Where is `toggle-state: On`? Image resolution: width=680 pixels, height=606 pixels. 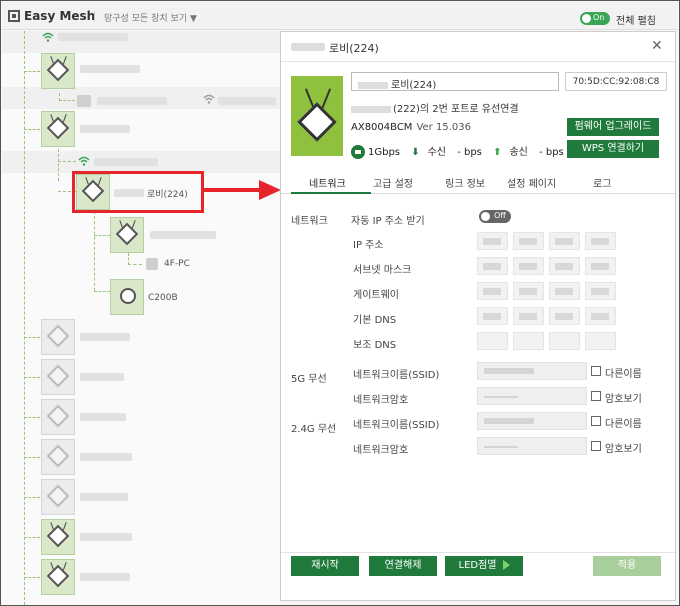
toggle-state: On is located at coordinates (599, 17).